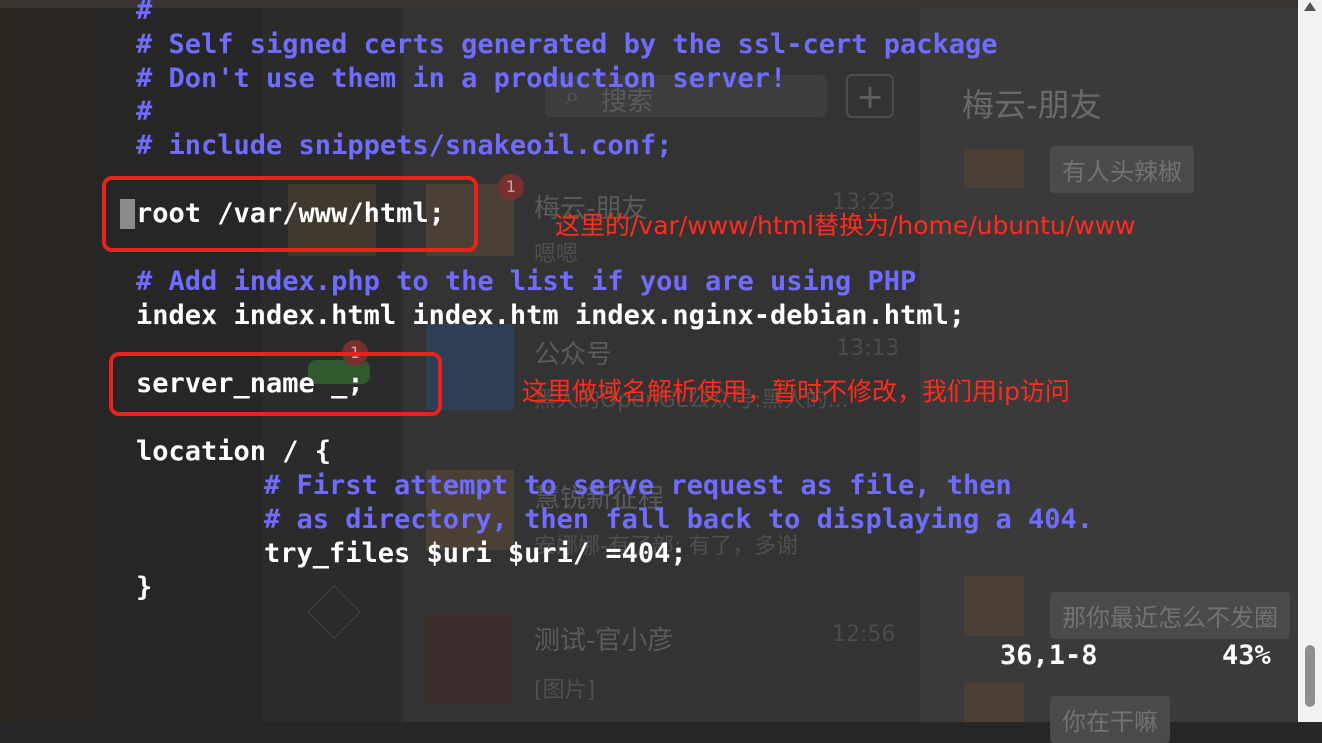  I want to click on root-highlight-box, so click(290, 214).